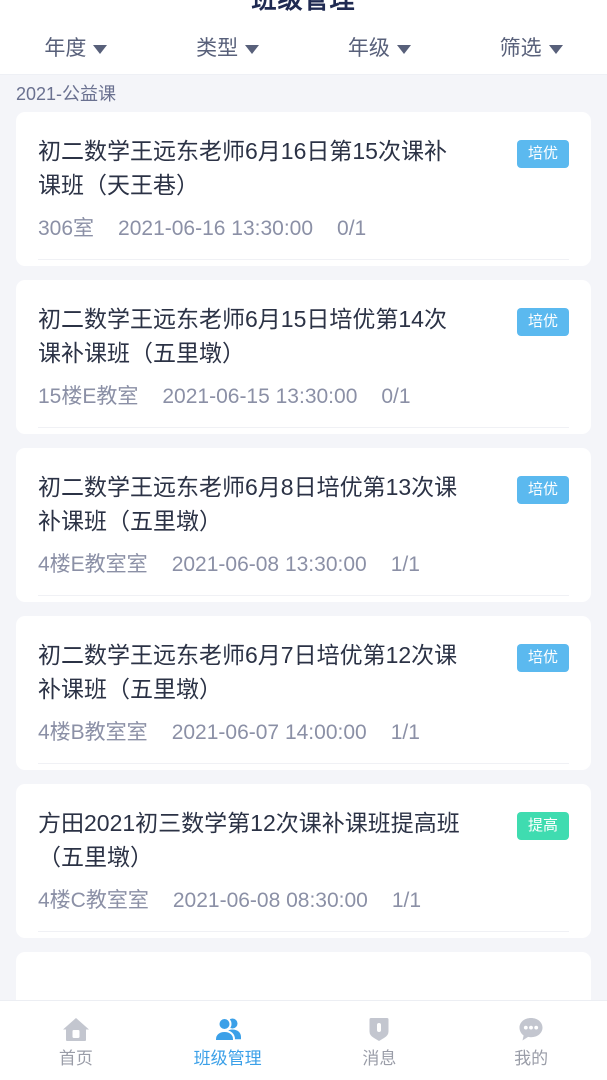 The height and width of the screenshot is (1080, 607). What do you see at coordinates (227, 1029) in the screenshot?
I see `people-icon` at bounding box center [227, 1029].